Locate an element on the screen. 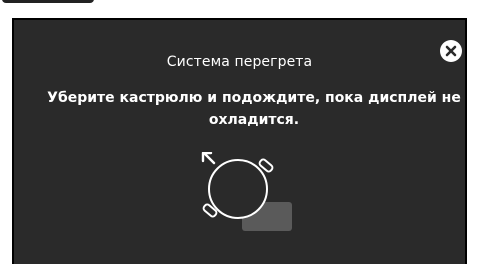 The image size is (481, 268). dialog-title: Система перегрета is located at coordinates (239, 62).